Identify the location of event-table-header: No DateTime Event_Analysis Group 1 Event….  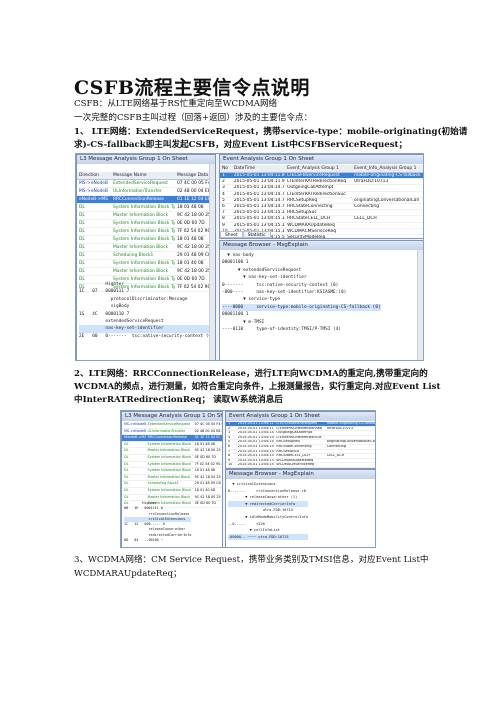
(321, 169).